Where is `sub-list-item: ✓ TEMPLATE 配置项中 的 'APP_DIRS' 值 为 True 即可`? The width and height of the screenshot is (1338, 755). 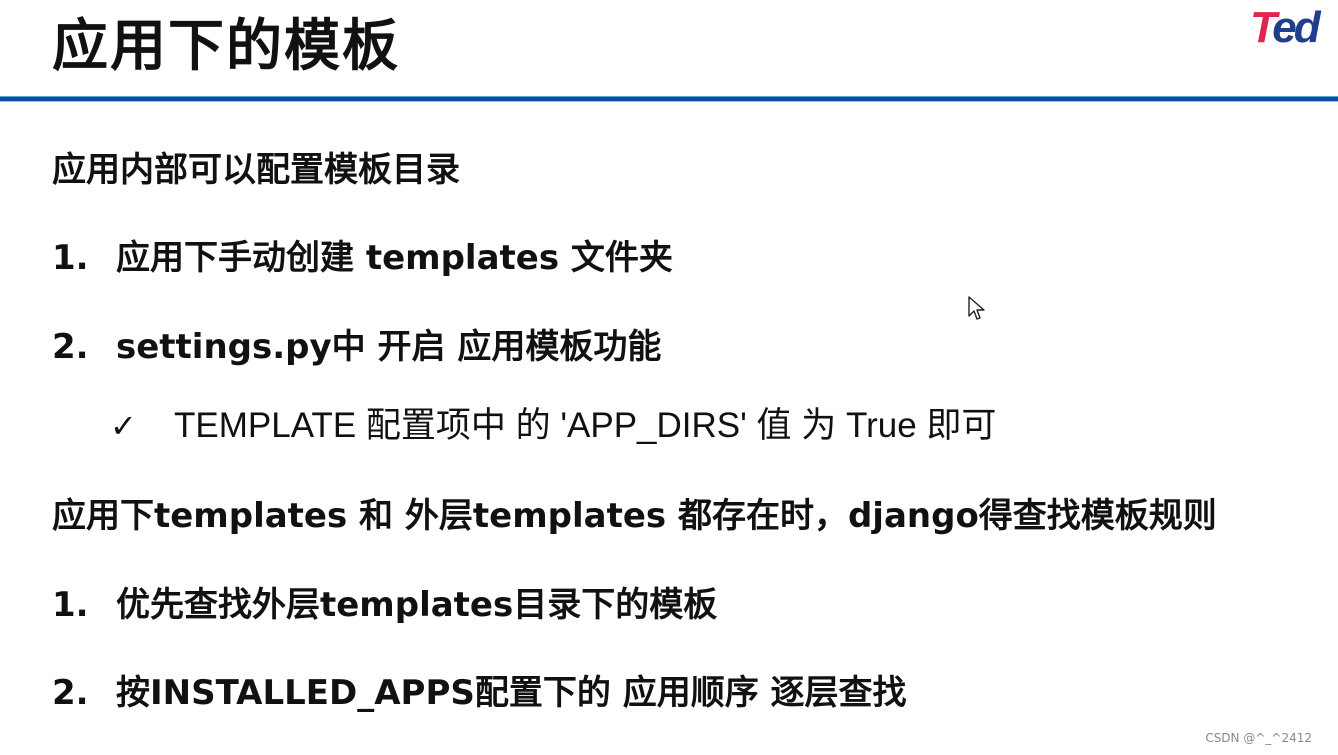
sub-list-item: ✓ TEMPLATE 配置项中 的 'APP_DIRS' 值 为 True 即可 is located at coordinates (553, 426).